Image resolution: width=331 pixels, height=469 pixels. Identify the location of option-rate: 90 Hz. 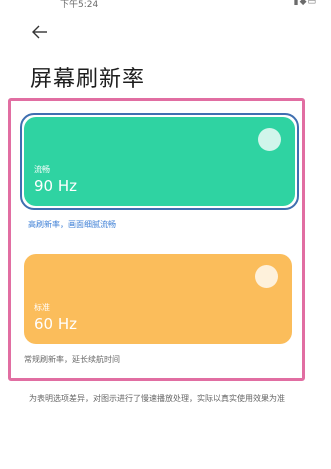
(56, 186).